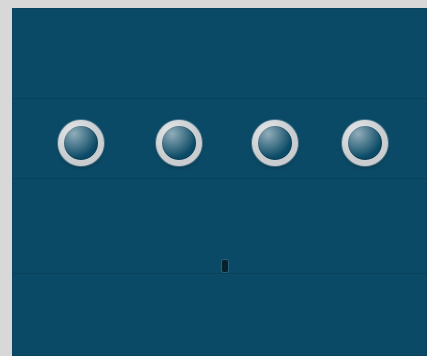 Image resolution: width=427 pixels, height=356 pixels. Describe the element at coordinates (225, 266) in the screenshot. I see `pointer-cursor-icon` at that location.